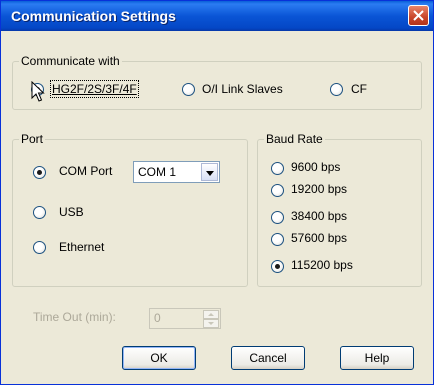 The height and width of the screenshot is (385, 434). Describe the element at coordinates (319, 216) in the screenshot. I see `label-baud-38400: 38400 bps` at that location.